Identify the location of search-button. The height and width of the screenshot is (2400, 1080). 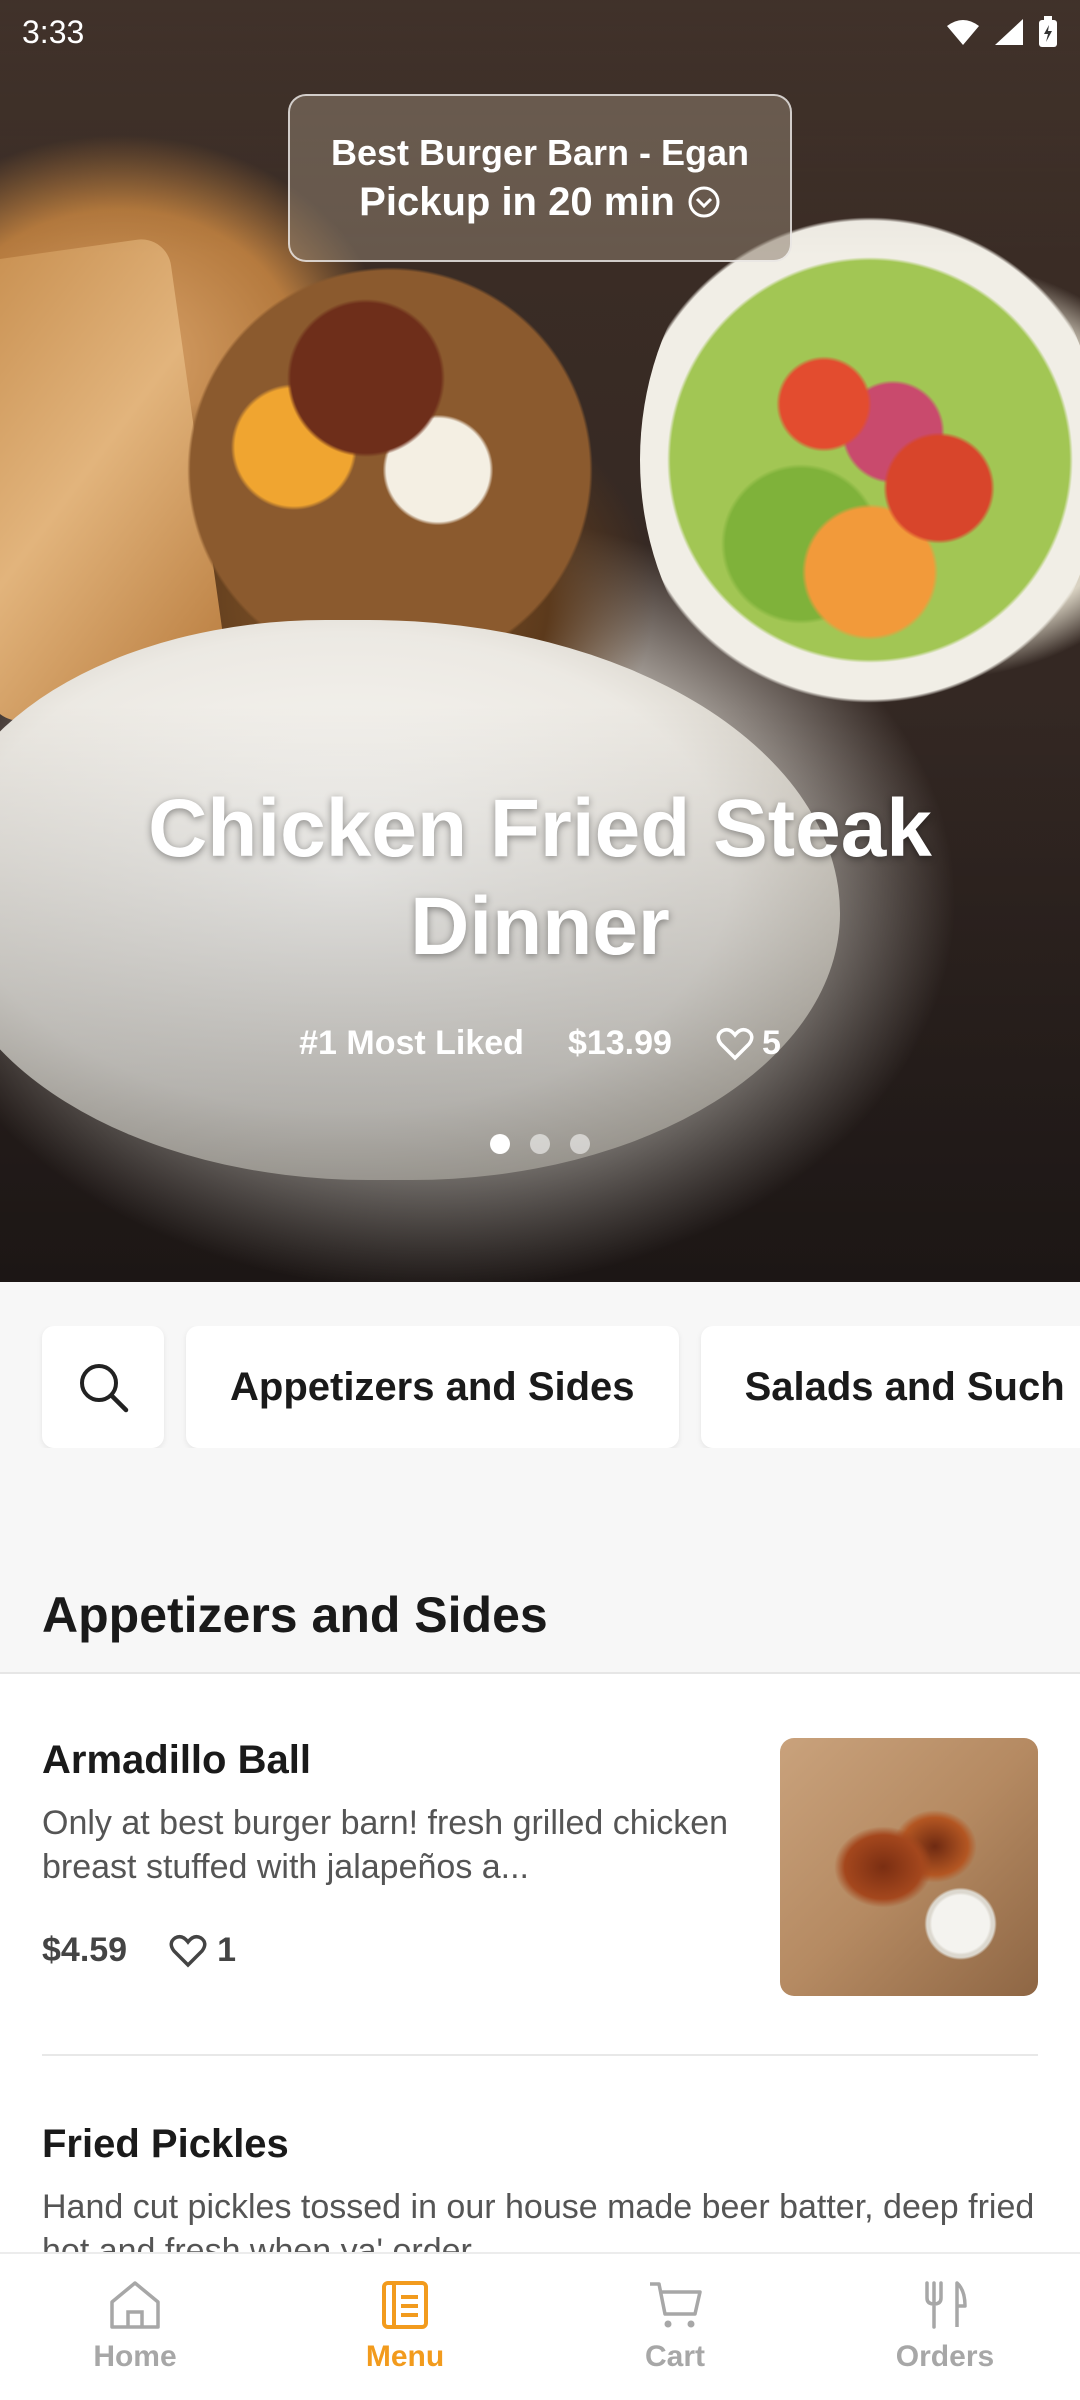
(103, 1387).